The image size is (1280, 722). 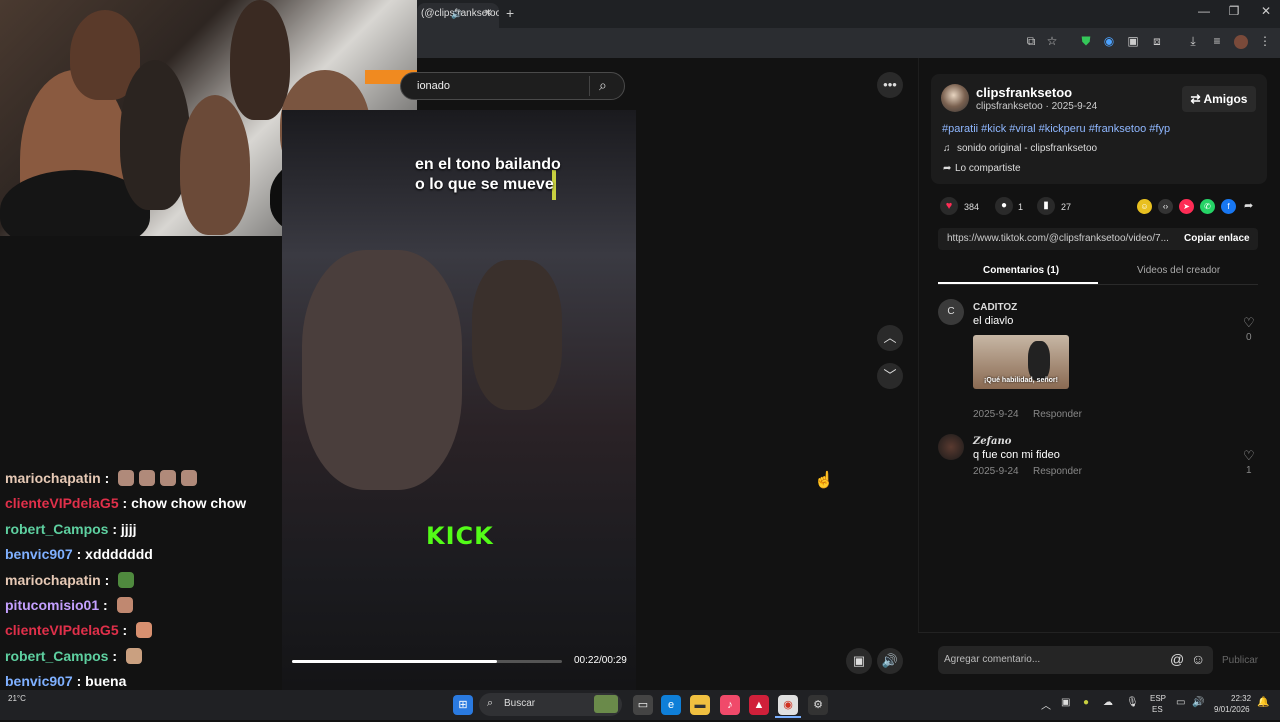 What do you see at coordinates (1241, 698) in the screenshot?
I see `clock-time: 22:32` at bounding box center [1241, 698].